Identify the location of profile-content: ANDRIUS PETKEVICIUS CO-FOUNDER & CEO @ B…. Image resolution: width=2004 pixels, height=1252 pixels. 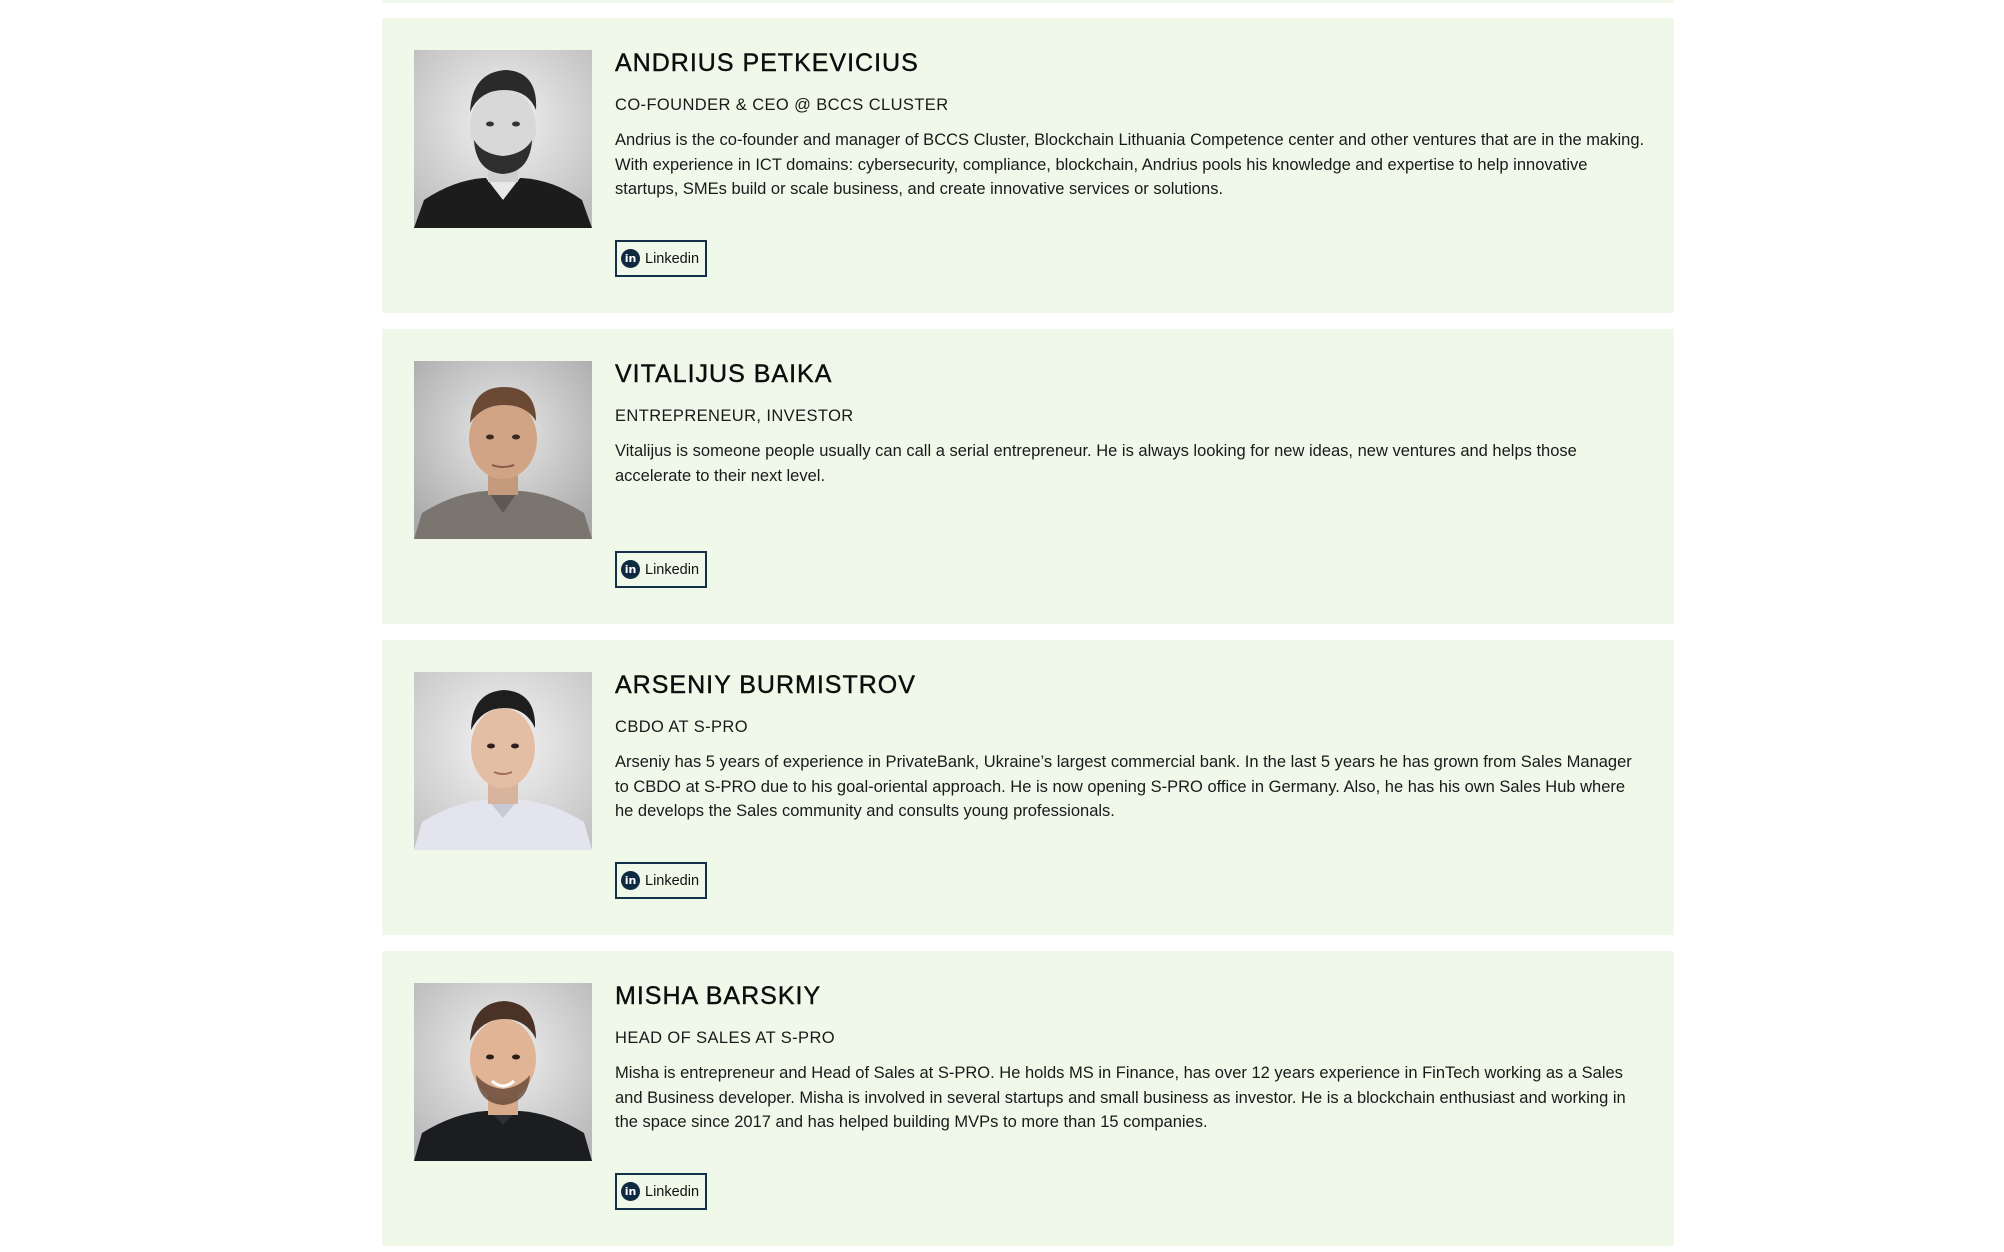
(1130, 124).